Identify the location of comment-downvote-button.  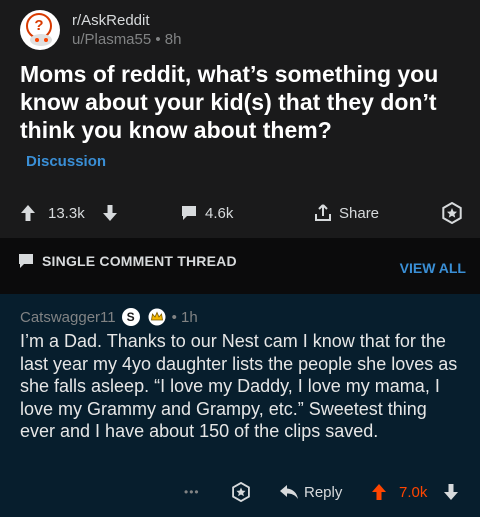
(451, 492).